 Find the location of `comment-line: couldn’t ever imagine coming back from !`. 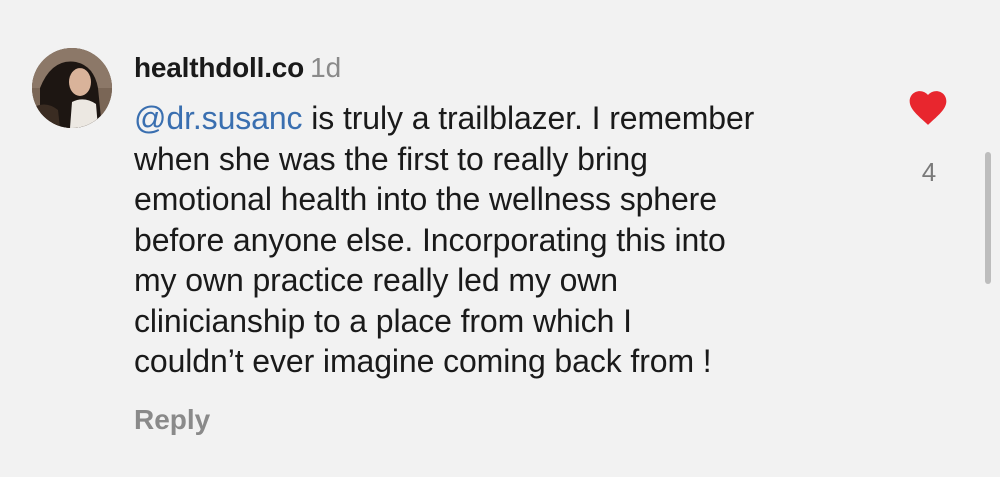

comment-line: couldn’t ever imagine coming back from ! is located at coordinates (423, 361).